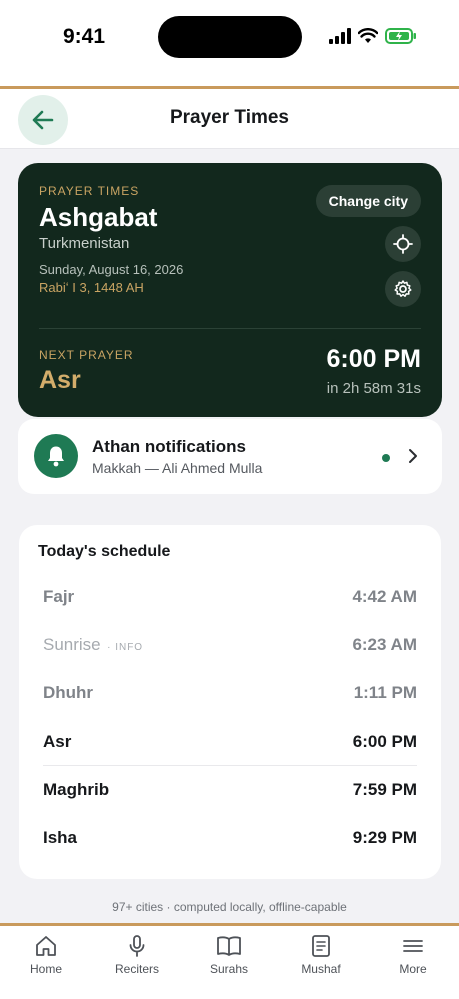  What do you see at coordinates (84, 243) in the screenshot?
I see `country-name: Turkmenistan` at bounding box center [84, 243].